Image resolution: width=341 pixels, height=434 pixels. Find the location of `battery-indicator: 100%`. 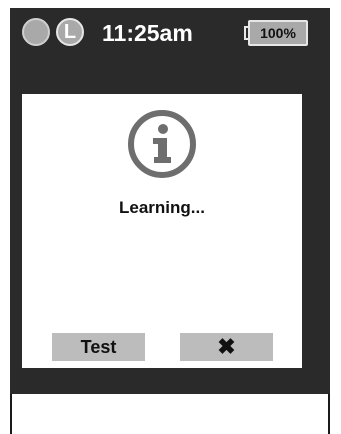

battery-indicator: 100% is located at coordinates (277, 33).